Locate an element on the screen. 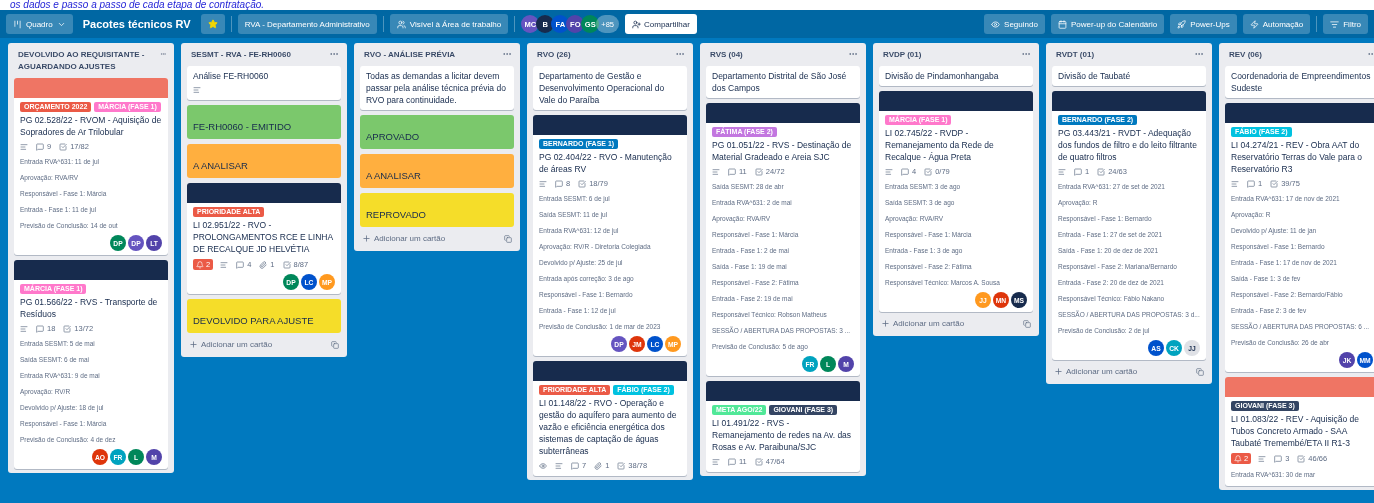 Image resolution: width=1374 pixels, height=503 pixels. list-title: RVDP (01) is located at coordinates (902, 55).